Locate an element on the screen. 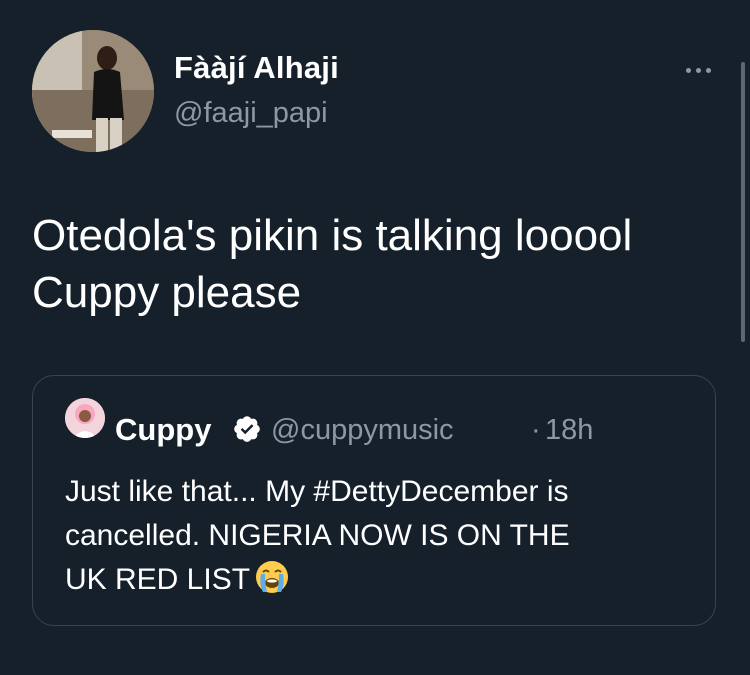 This screenshot has height=675, width=750. verified-badge-icon is located at coordinates (247, 429).